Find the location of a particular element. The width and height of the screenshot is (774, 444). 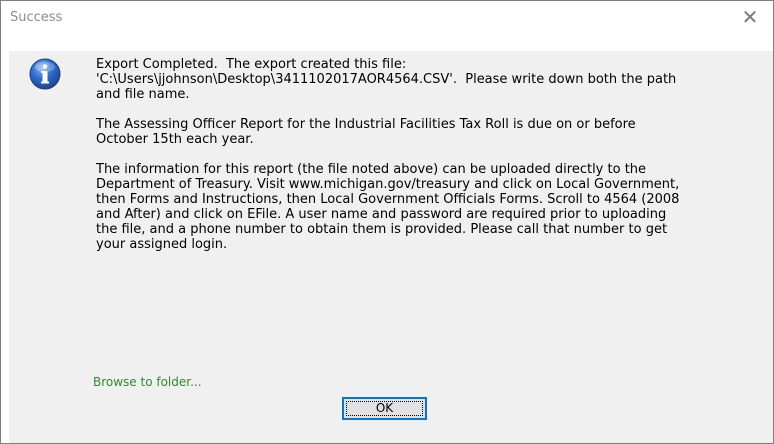

close-button: ✕ is located at coordinates (750, 17).